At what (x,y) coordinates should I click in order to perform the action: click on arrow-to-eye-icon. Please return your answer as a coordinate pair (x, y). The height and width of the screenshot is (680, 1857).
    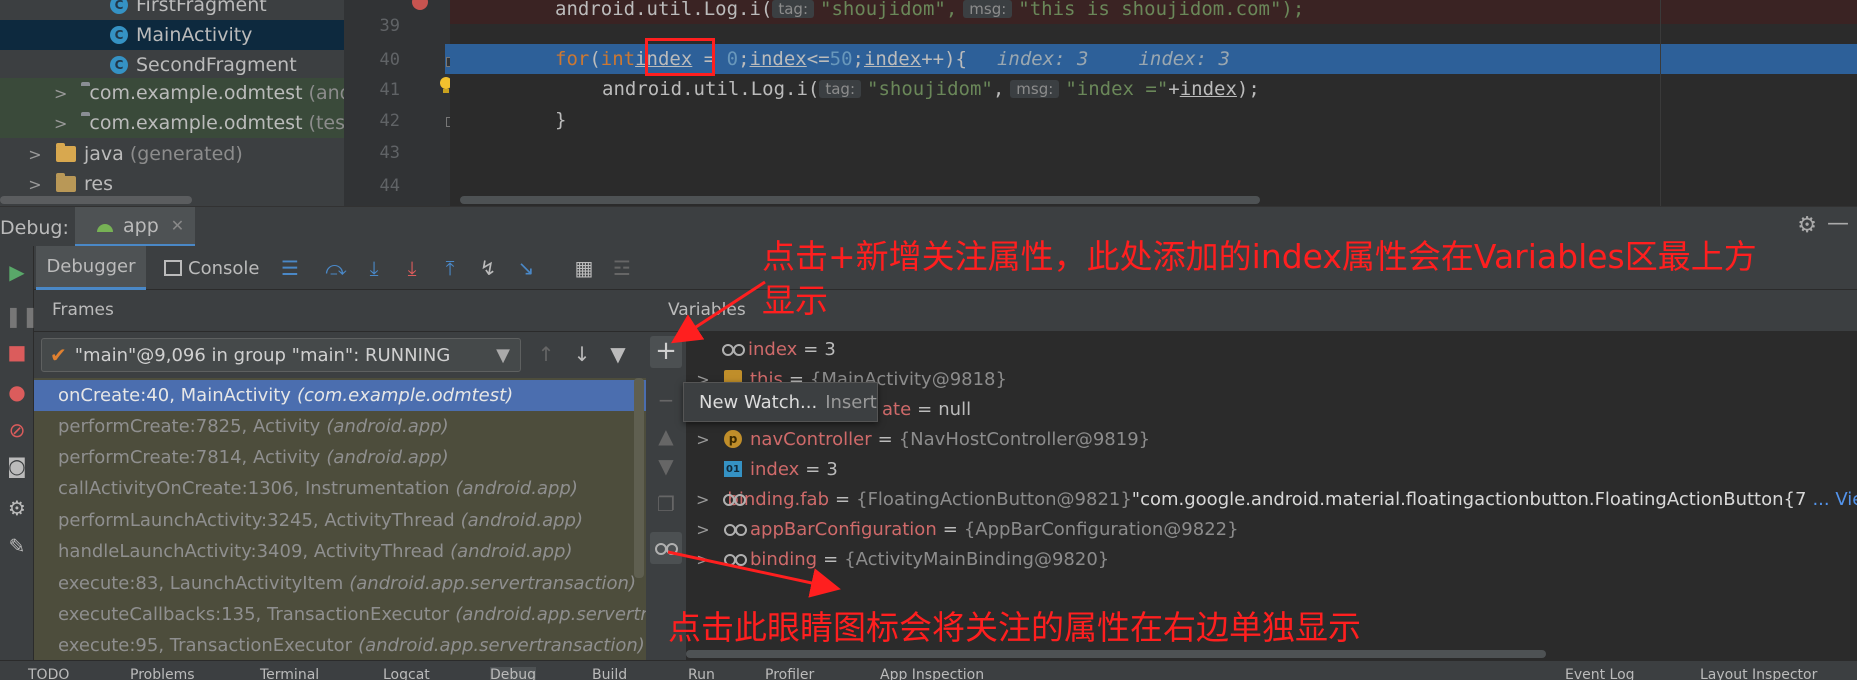
    Looking at the image, I should click on (754, 574).